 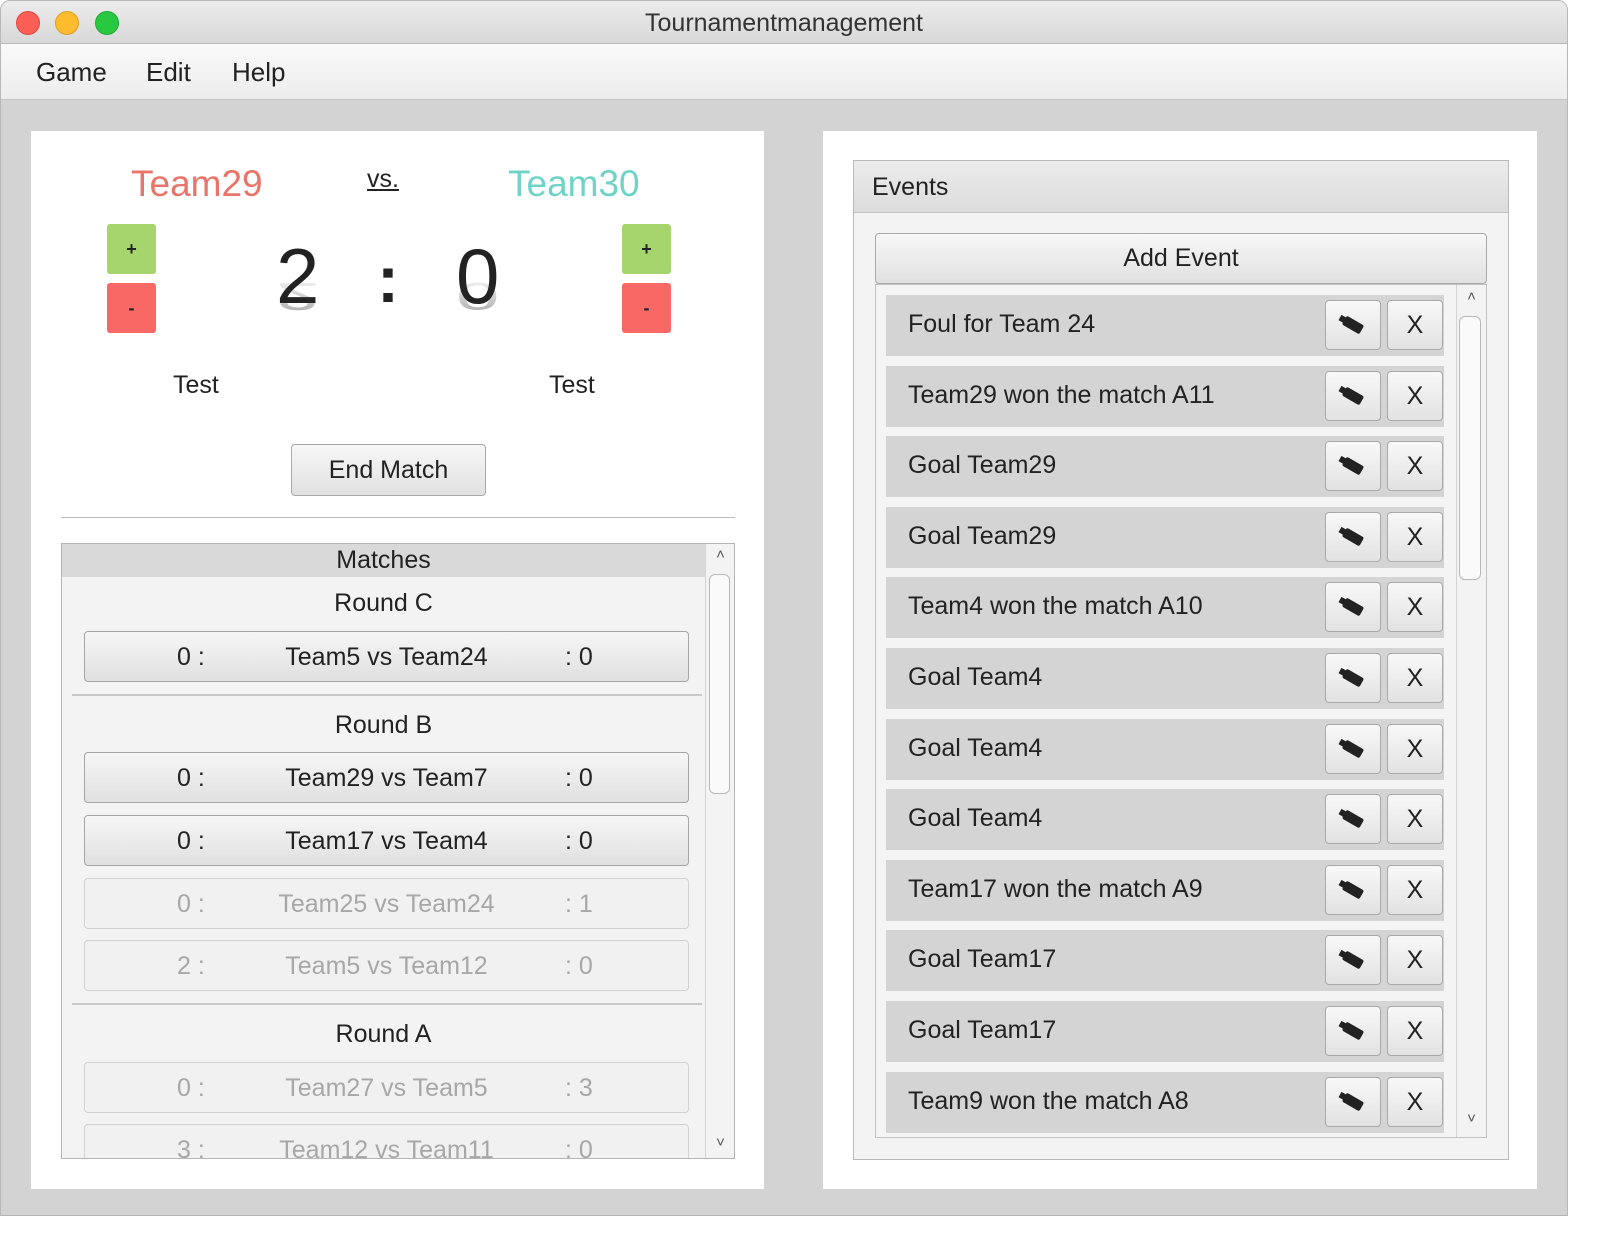 I want to click on title-bar: Tournamentmanagement, so click(x=784, y=22).